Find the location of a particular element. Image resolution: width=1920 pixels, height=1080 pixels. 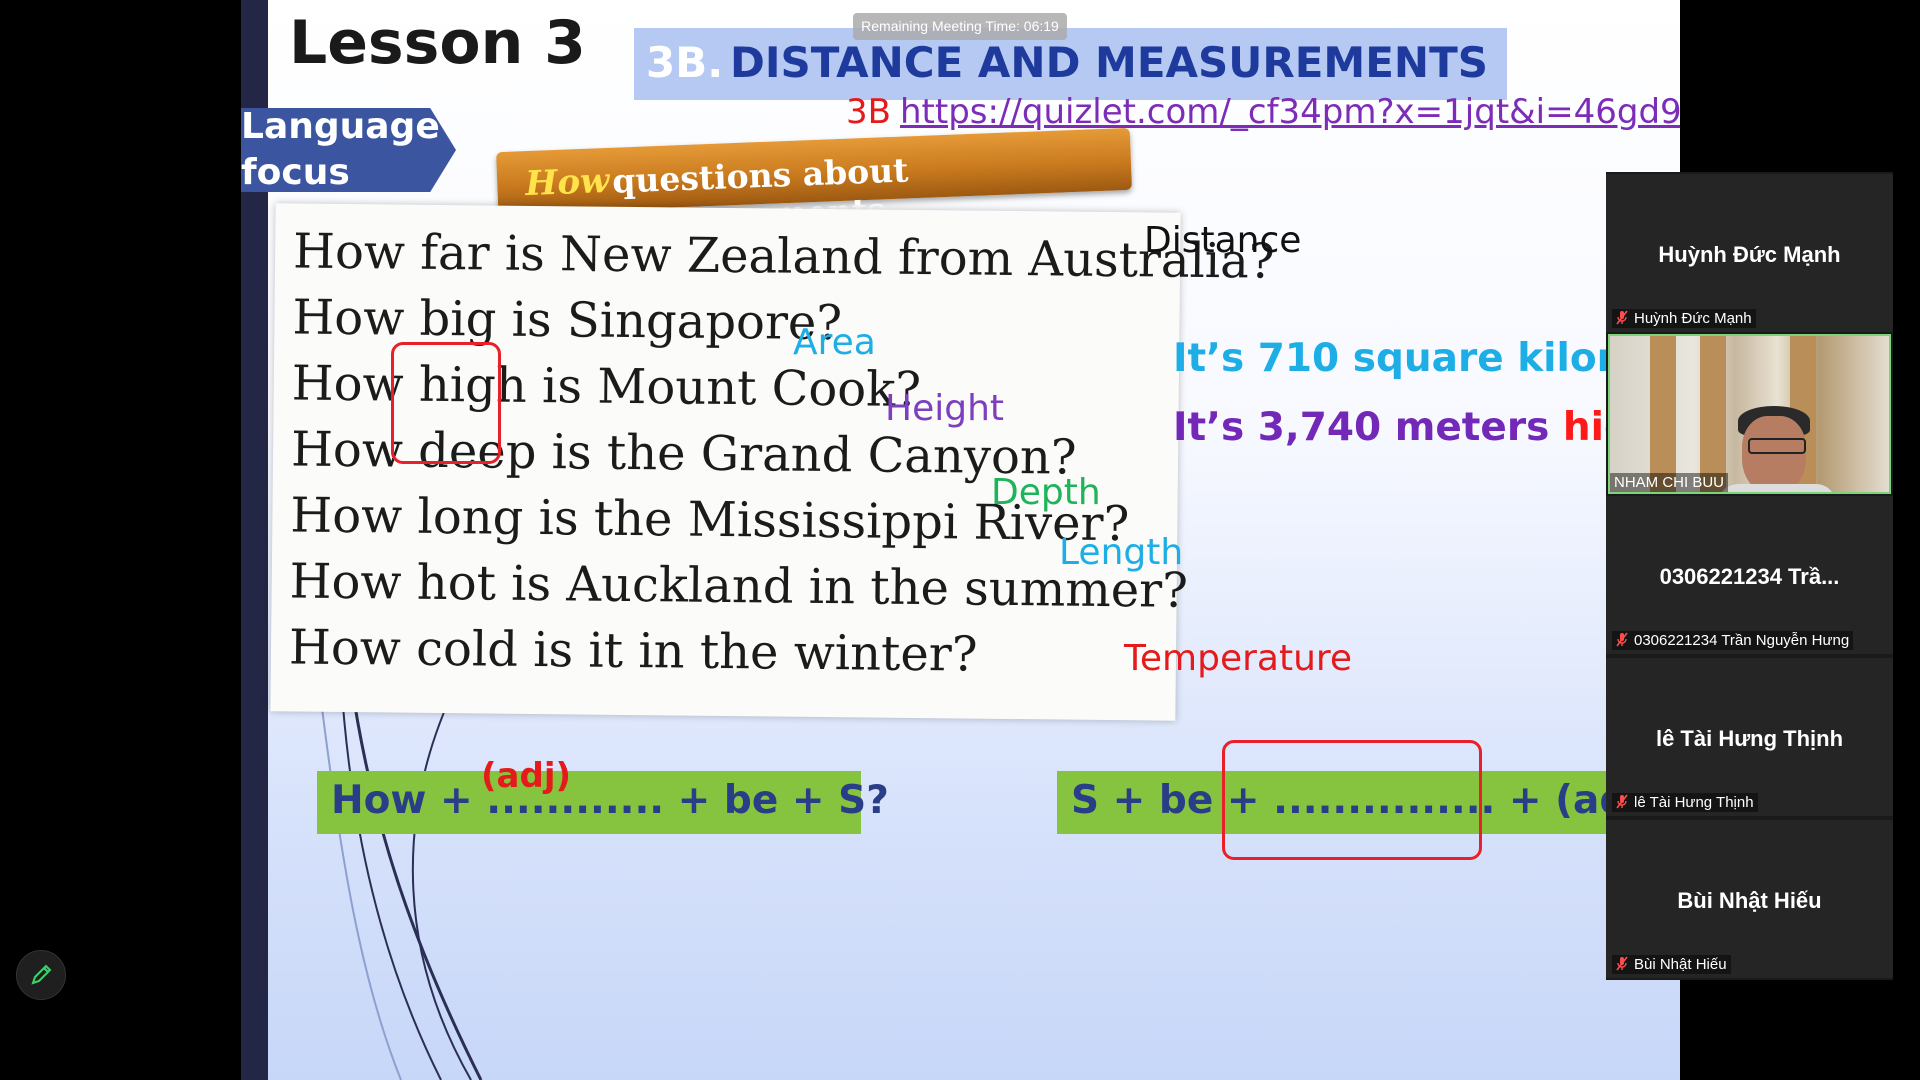

quizlet-prefix: 3B is located at coordinates (868, 112).